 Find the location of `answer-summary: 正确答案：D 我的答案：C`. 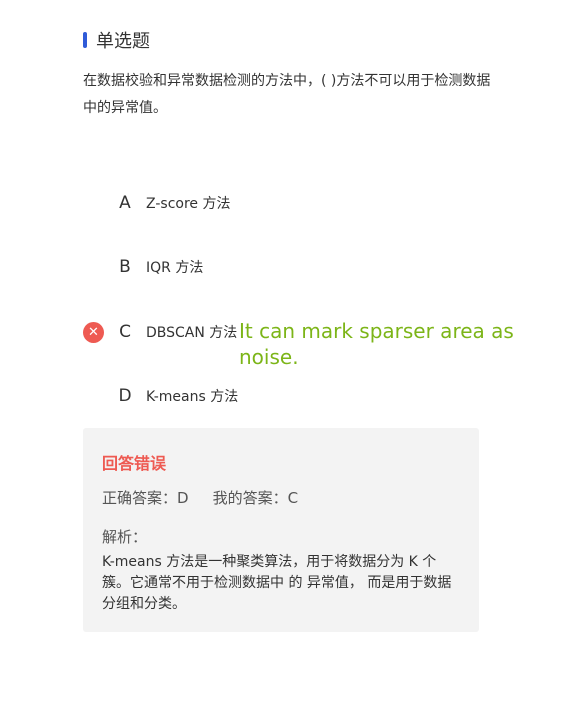

answer-summary: 正确答案：D 我的答案：C is located at coordinates (200, 497).